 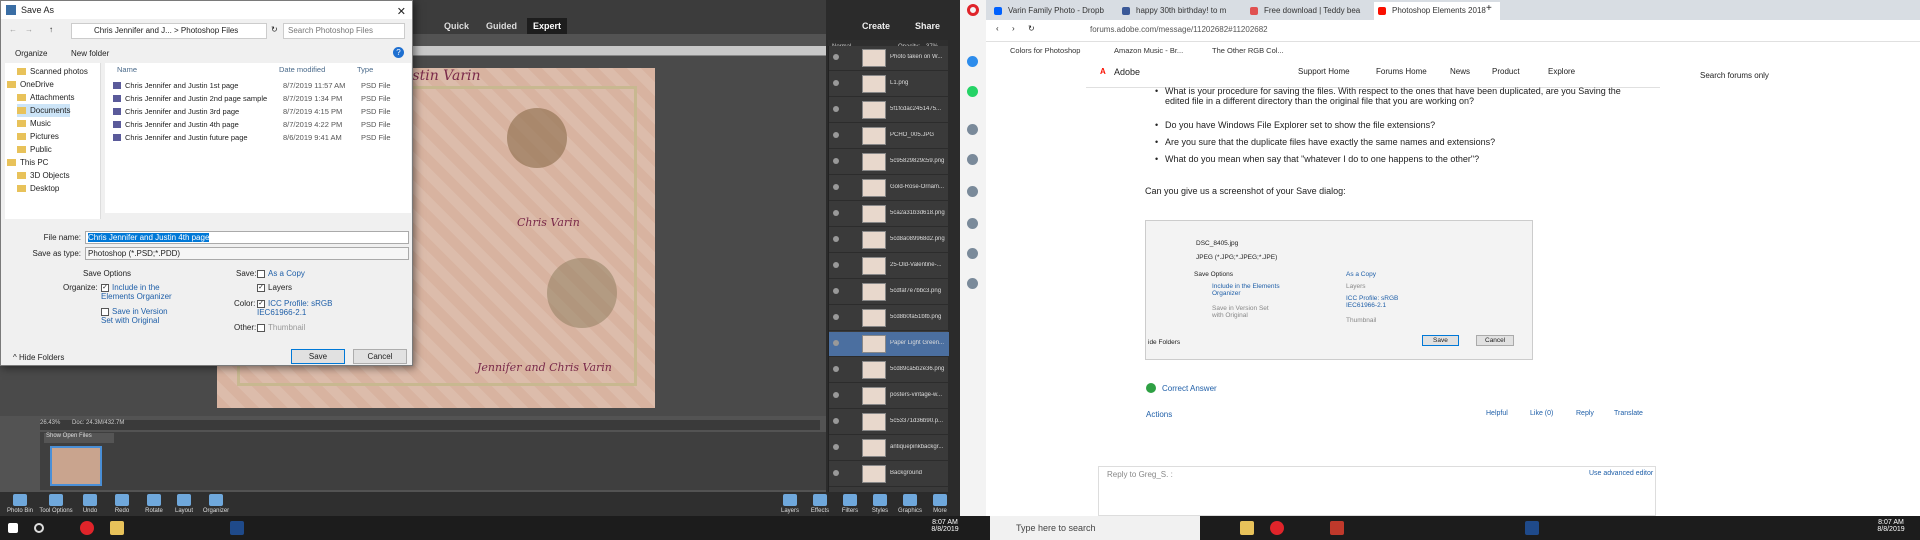 What do you see at coordinates (1053, 11) in the screenshot?
I see `tab-dropbox: Varin Family Photo - Dropb` at bounding box center [1053, 11].